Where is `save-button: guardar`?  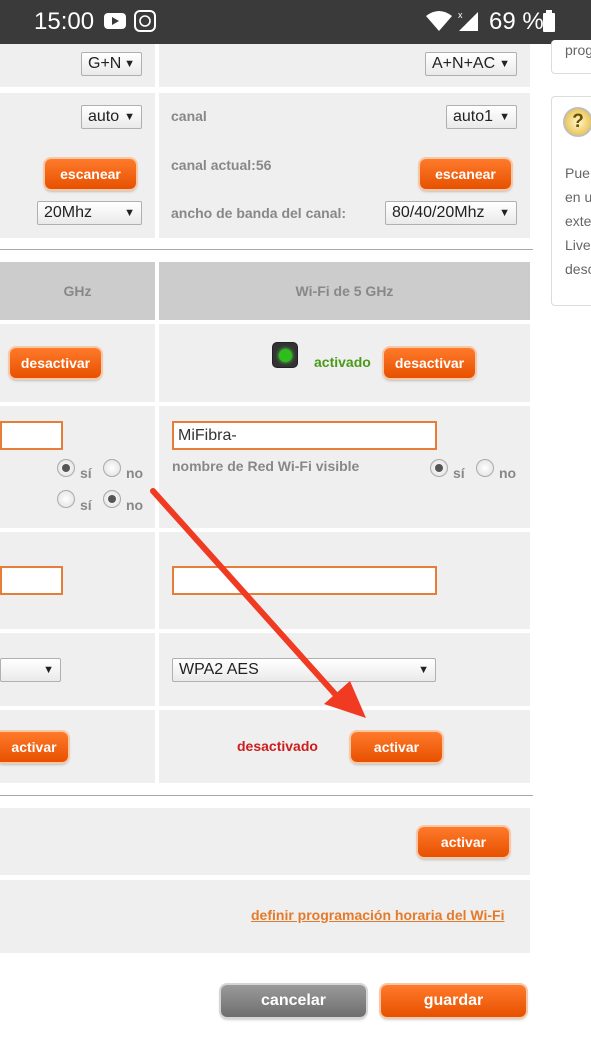 save-button: guardar is located at coordinates (453, 1001).